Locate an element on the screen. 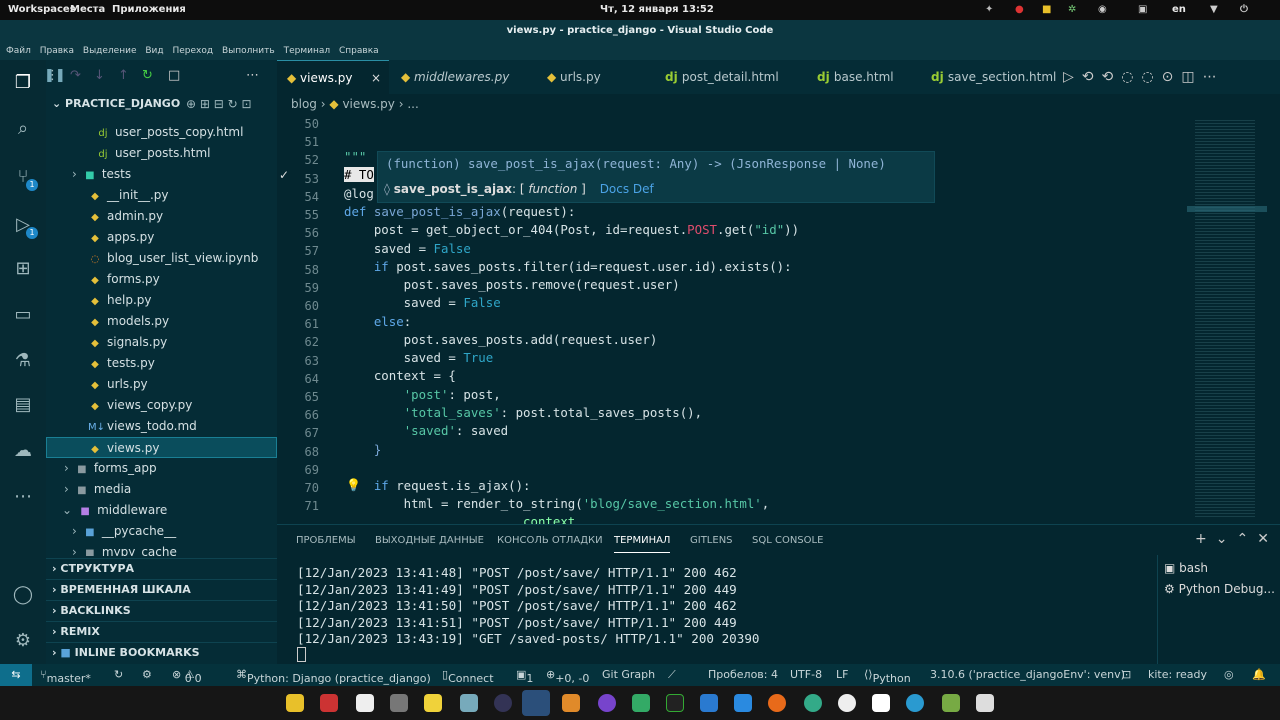 The width and height of the screenshot is (1280, 720). tab-base-html: dj base.html is located at coordinates (867, 77).